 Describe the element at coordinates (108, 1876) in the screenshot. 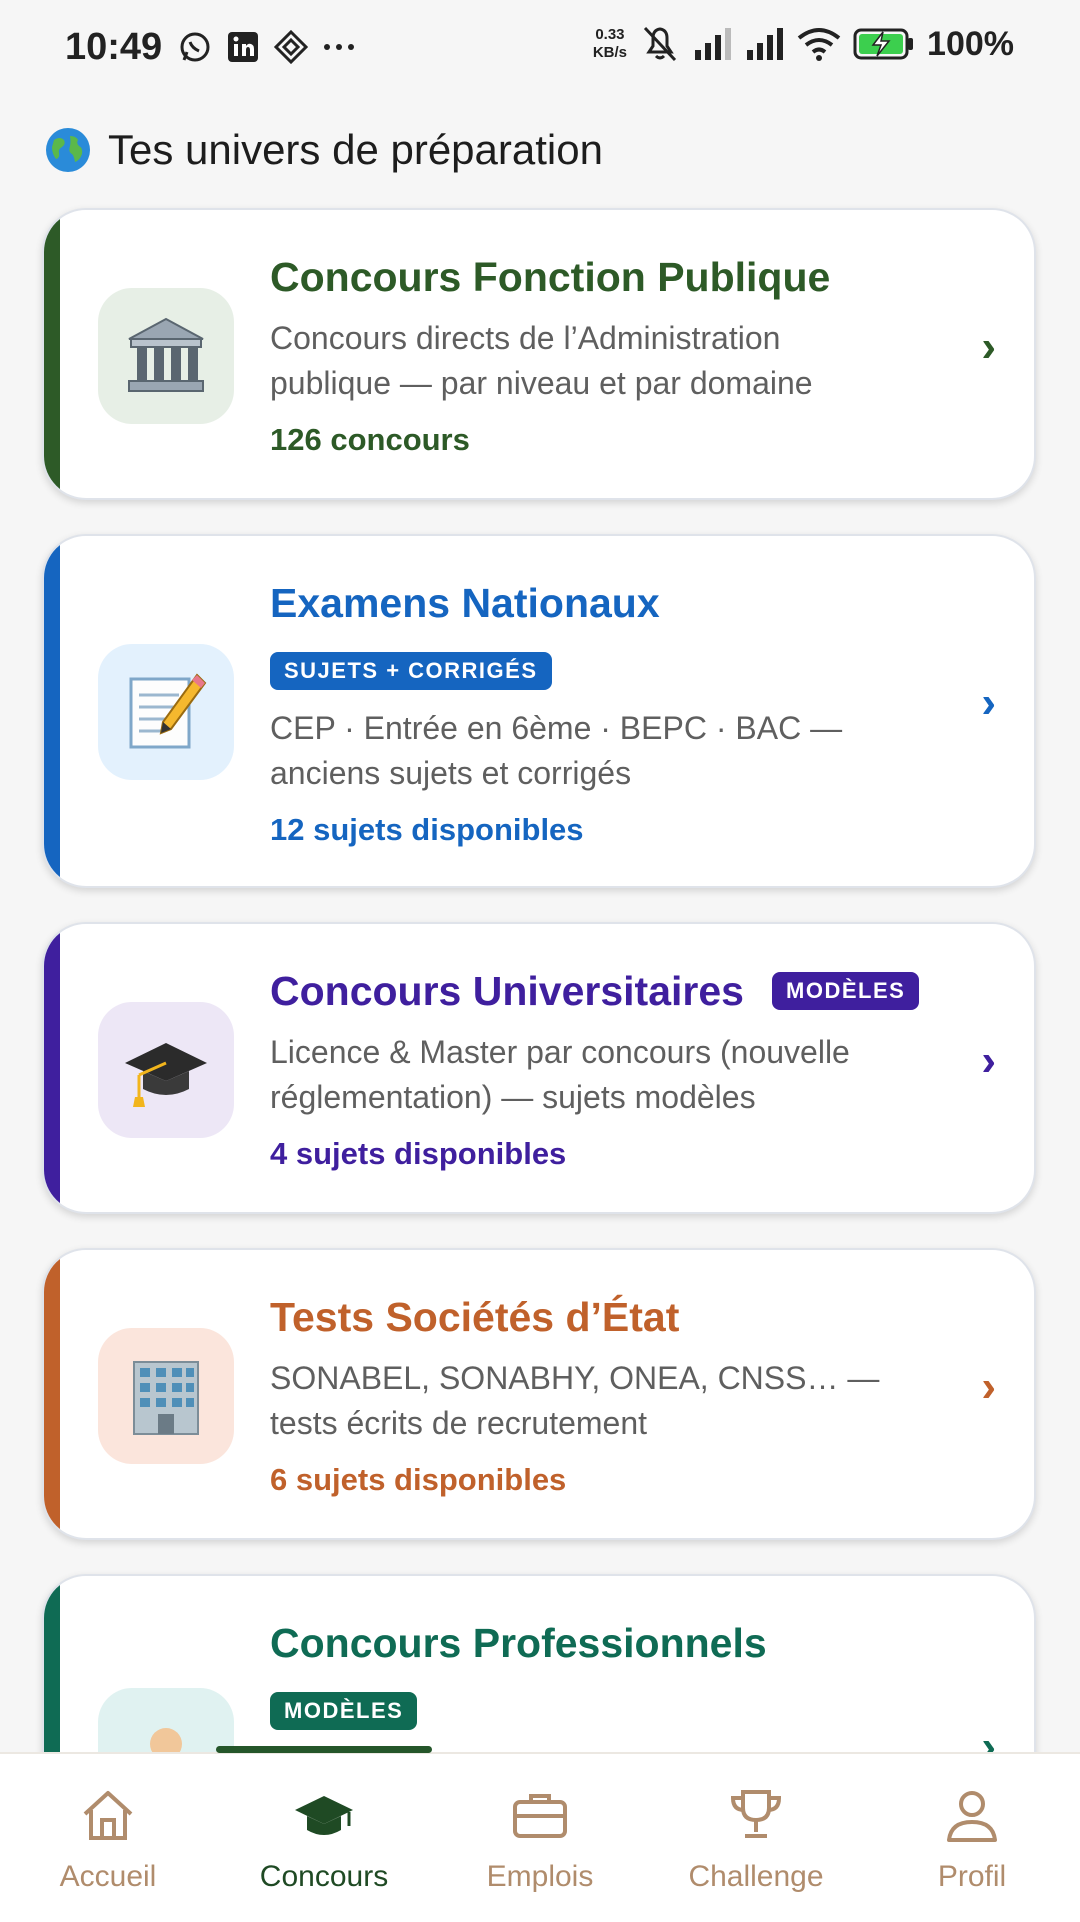

I see `nav-label: Accueil` at that location.